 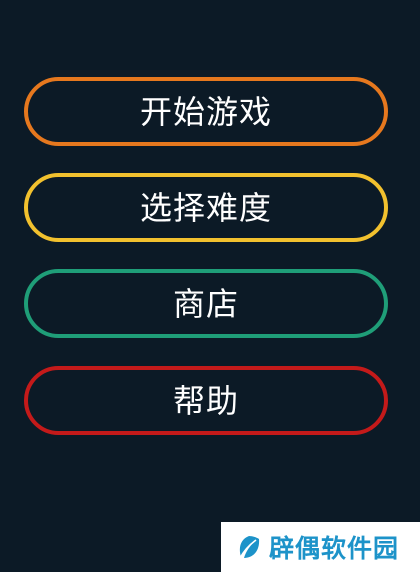 I want to click on leaf-logo-icon, so click(x=249, y=547).